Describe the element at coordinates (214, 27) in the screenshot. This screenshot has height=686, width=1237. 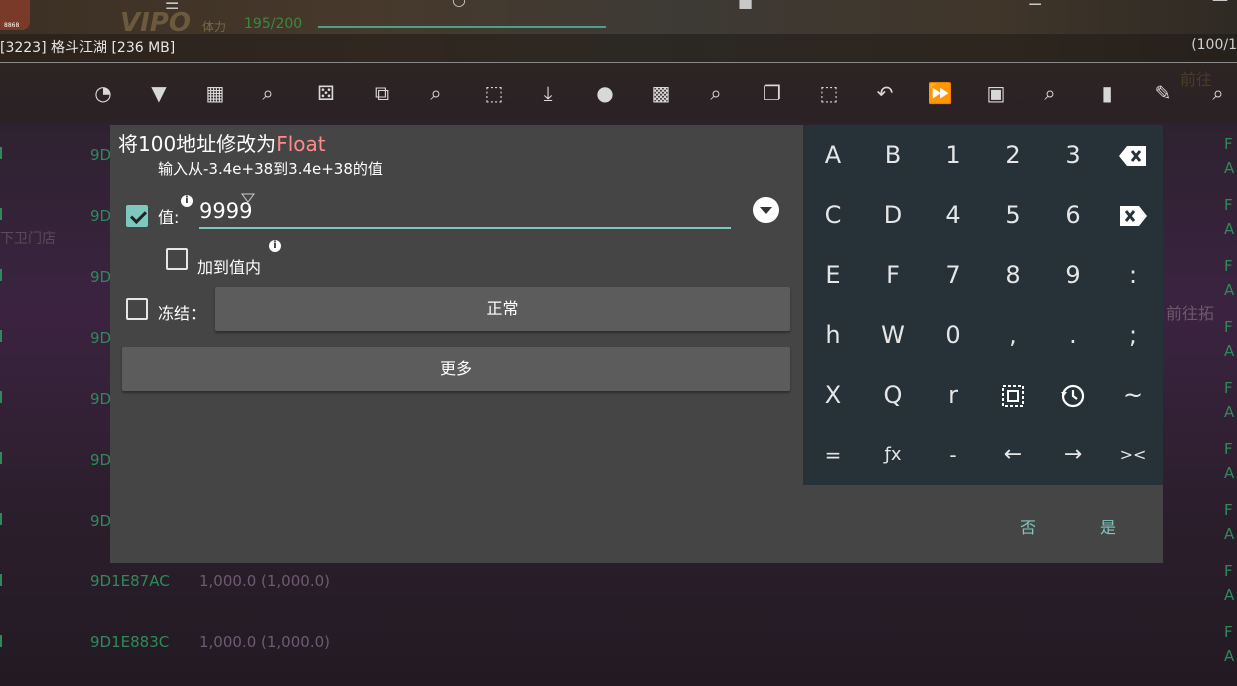
I see `hp-label: 体力` at that location.